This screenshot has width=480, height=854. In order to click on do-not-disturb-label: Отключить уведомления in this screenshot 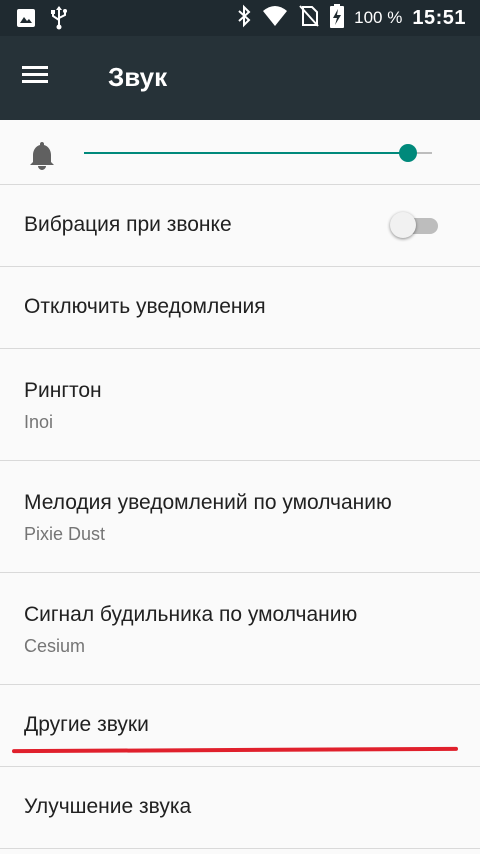, I will do `click(145, 306)`.